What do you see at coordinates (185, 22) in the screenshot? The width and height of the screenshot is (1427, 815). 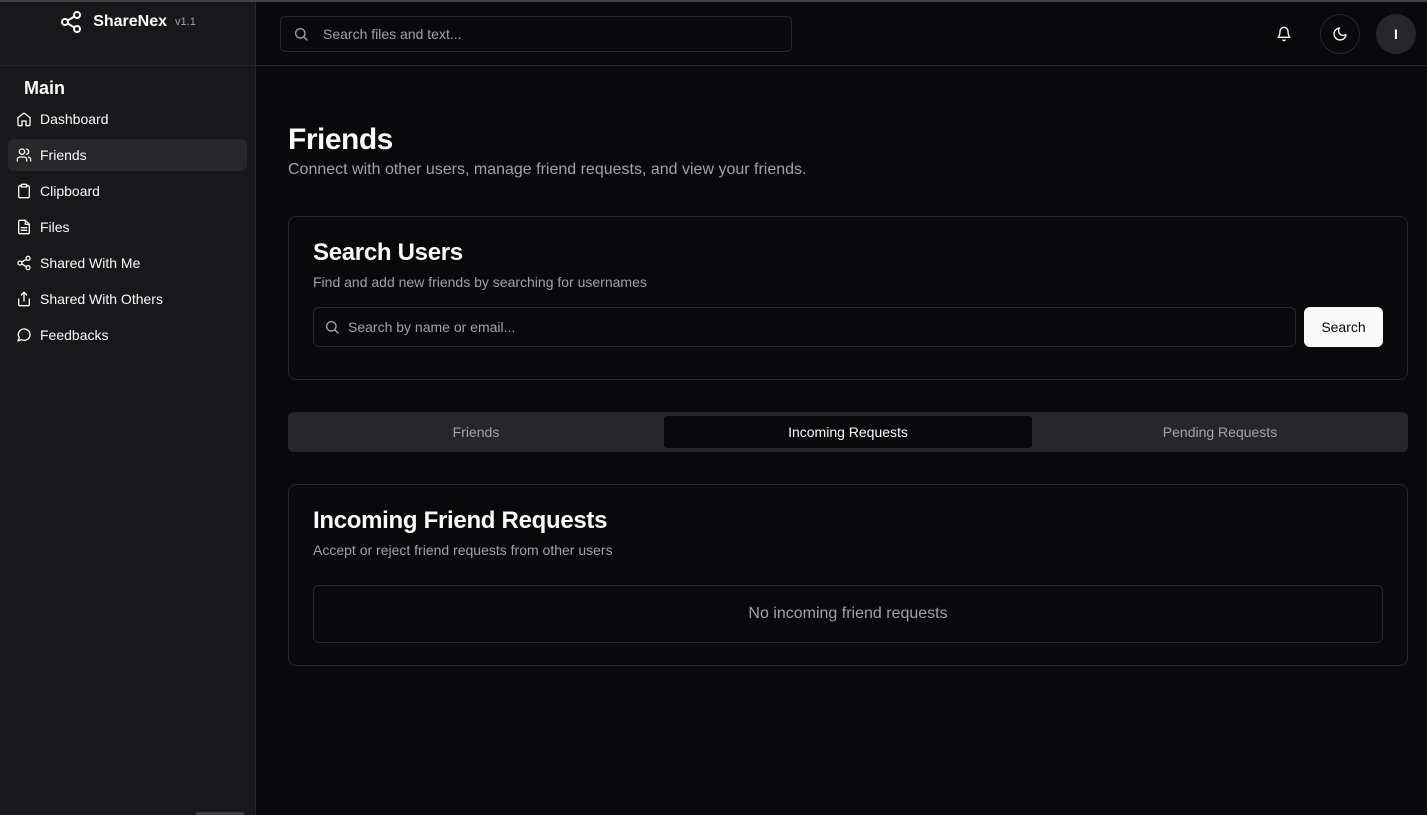 I see `app-version: v1.1` at bounding box center [185, 22].